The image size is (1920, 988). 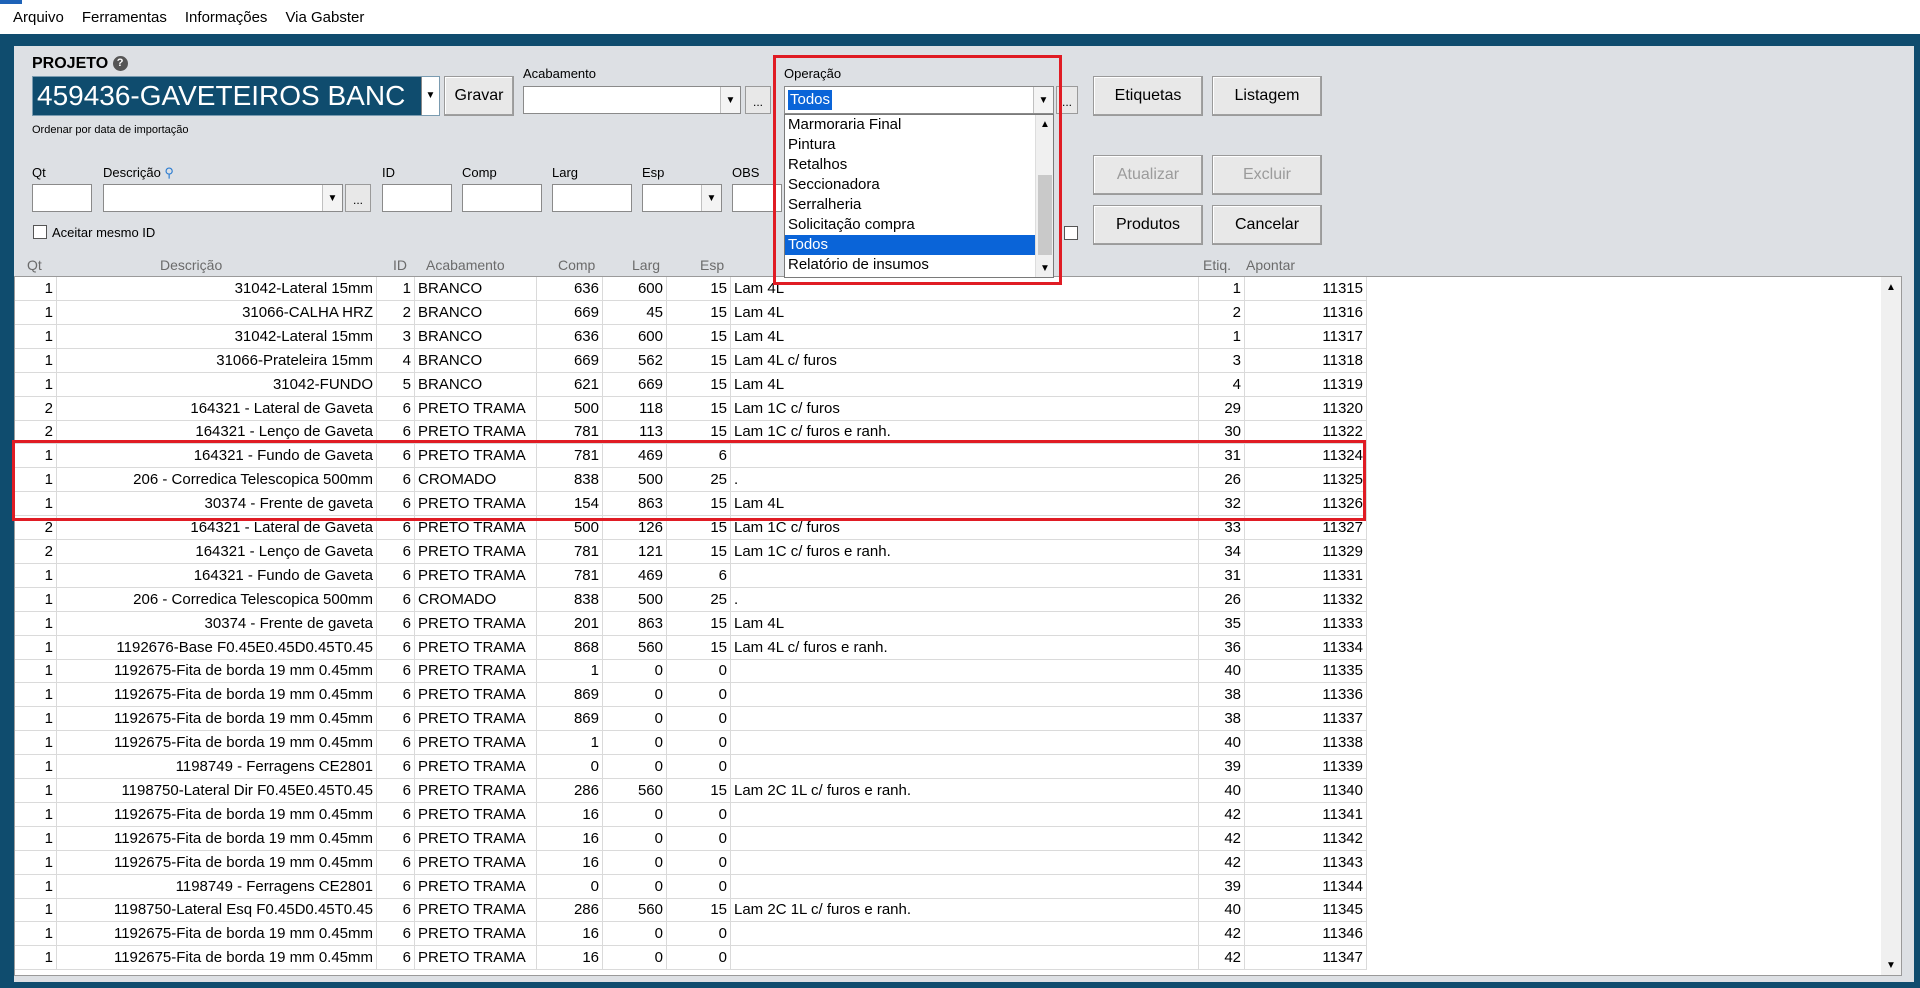 What do you see at coordinates (646, 265) in the screenshot?
I see `col-header-larg: Larg` at bounding box center [646, 265].